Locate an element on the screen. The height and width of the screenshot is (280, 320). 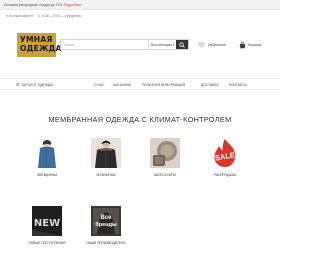
category-label: ЖЕНЩИНАМ is located at coordinates (47, 175).